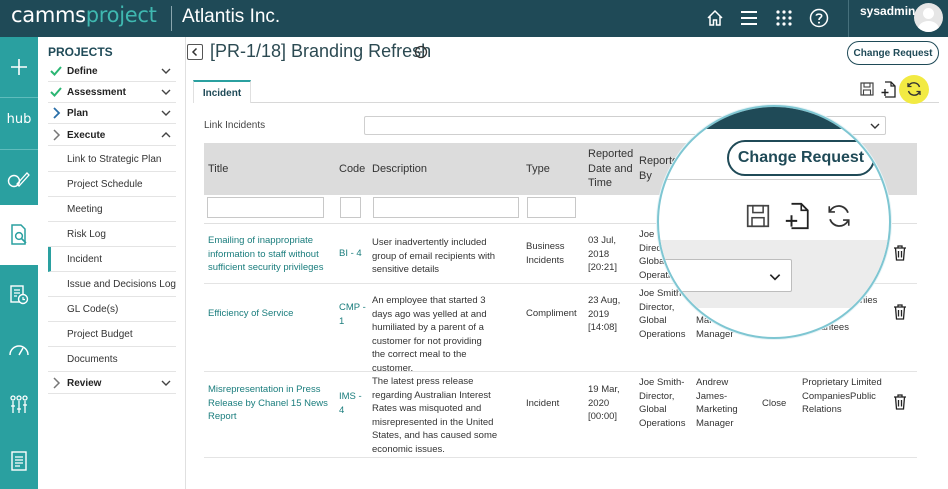 The height and width of the screenshot is (489, 948). I want to click on back-icon, so click(194, 52).